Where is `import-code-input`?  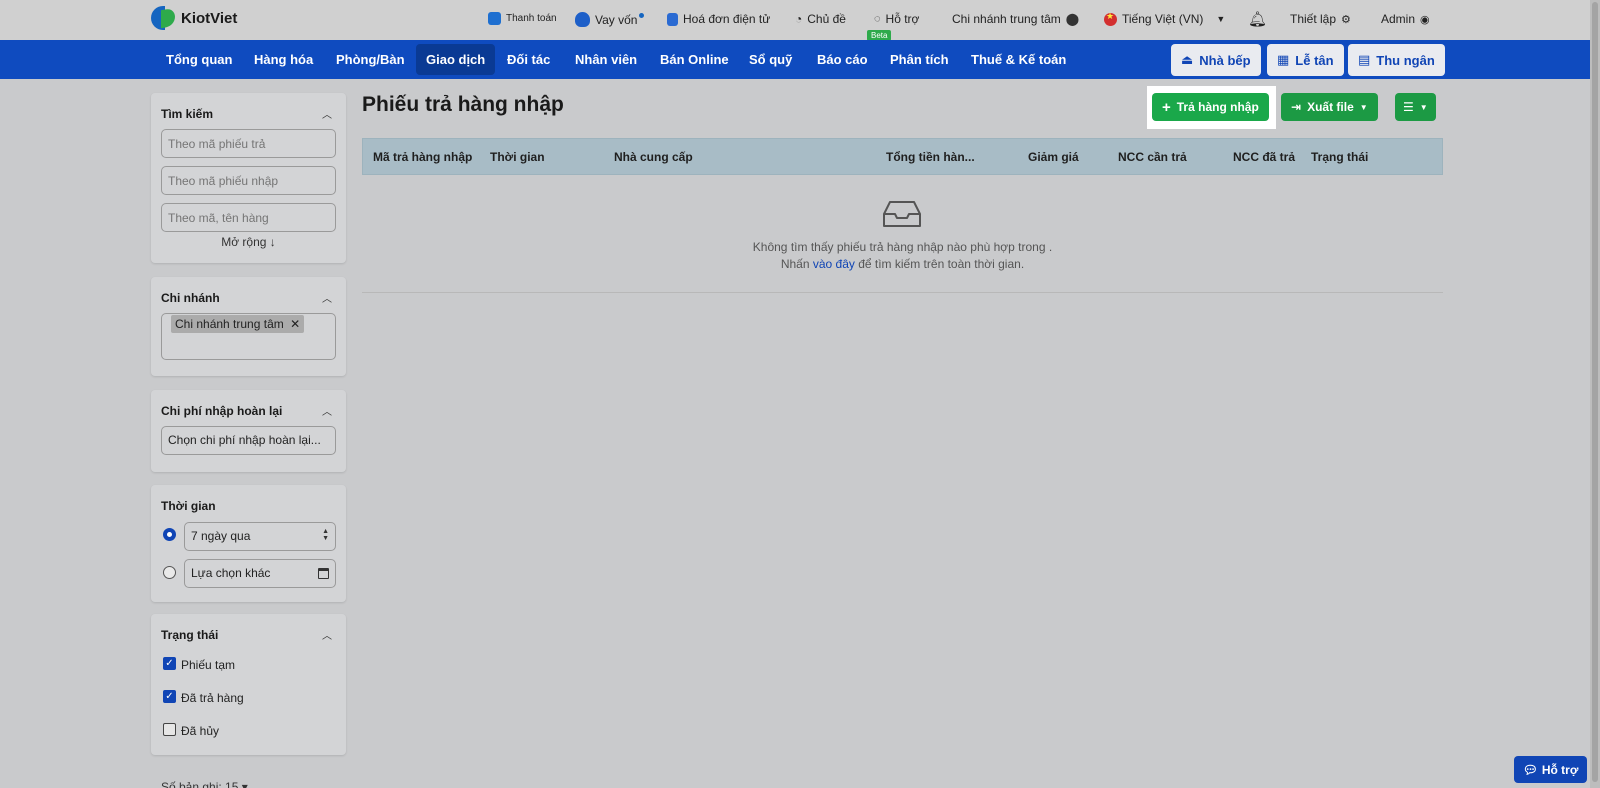
import-code-input is located at coordinates (248, 180).